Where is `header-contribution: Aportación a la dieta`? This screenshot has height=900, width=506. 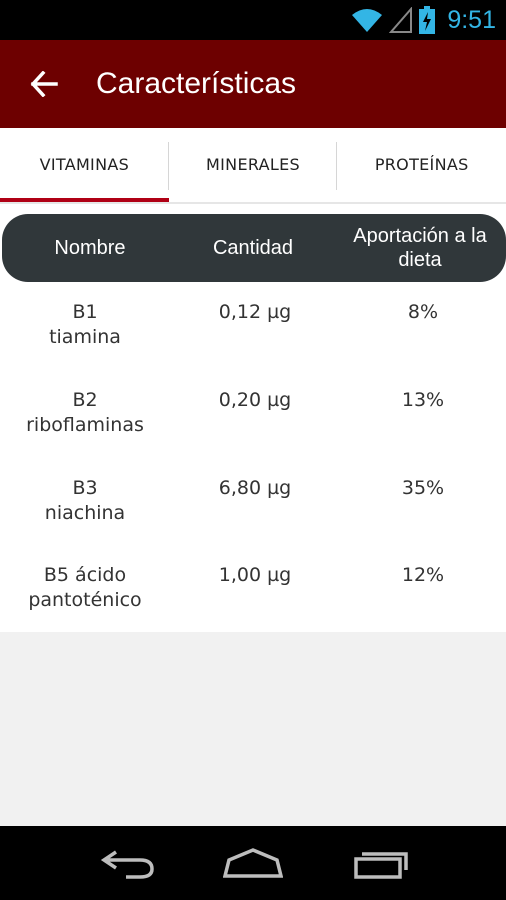
header-contribution: Aportación a la dieta is located at coordinates (420, 248).